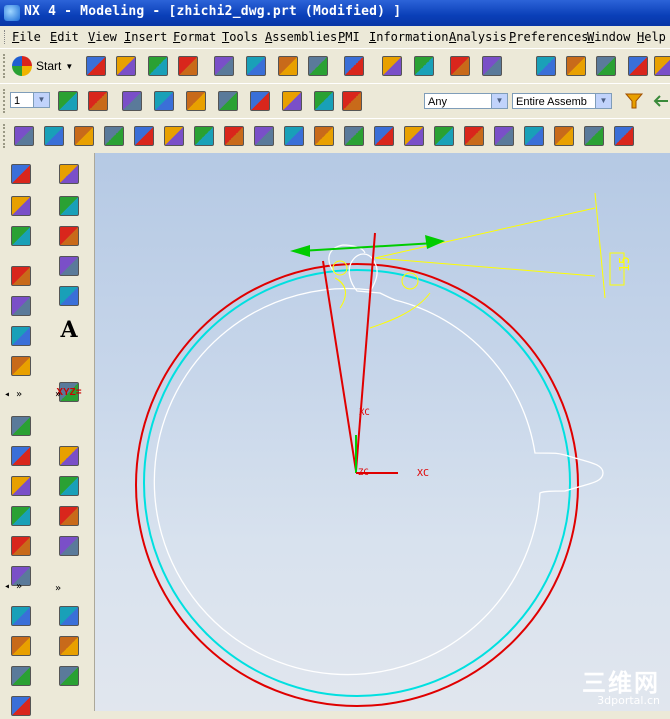 This screenshot has width=670, height=719. What do you see at coordinates (21, 366) in the screenshot?
I see `sphere-button` at bounding box center [21, 366].